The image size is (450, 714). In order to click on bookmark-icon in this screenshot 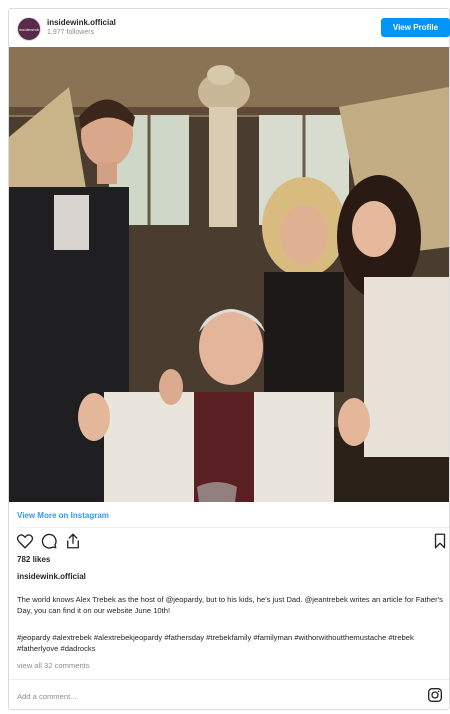, I will do `click(440, 541)`.